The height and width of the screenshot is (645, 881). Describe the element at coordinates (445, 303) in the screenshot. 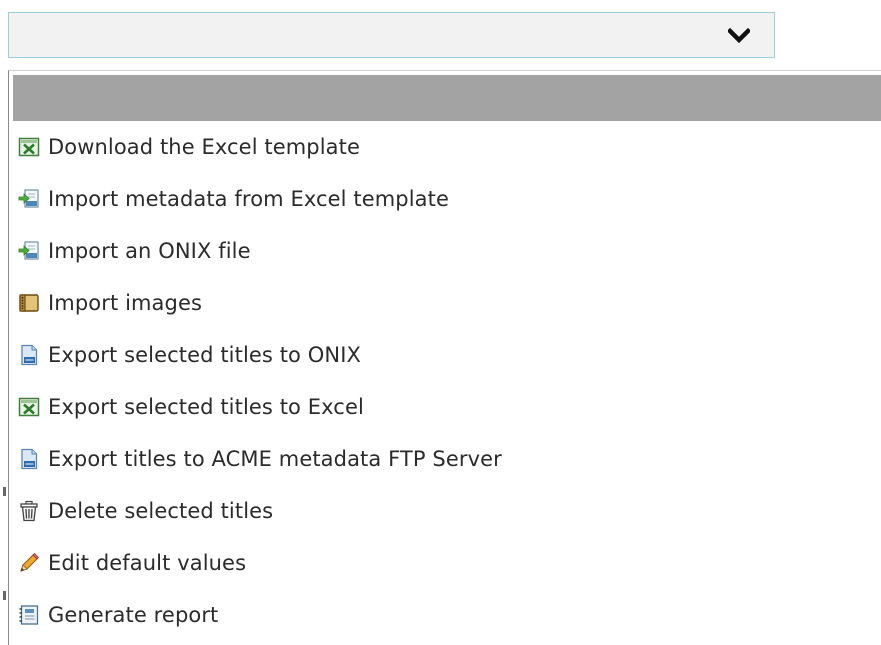

I see `menu-item-import-images: Import images` at that location.